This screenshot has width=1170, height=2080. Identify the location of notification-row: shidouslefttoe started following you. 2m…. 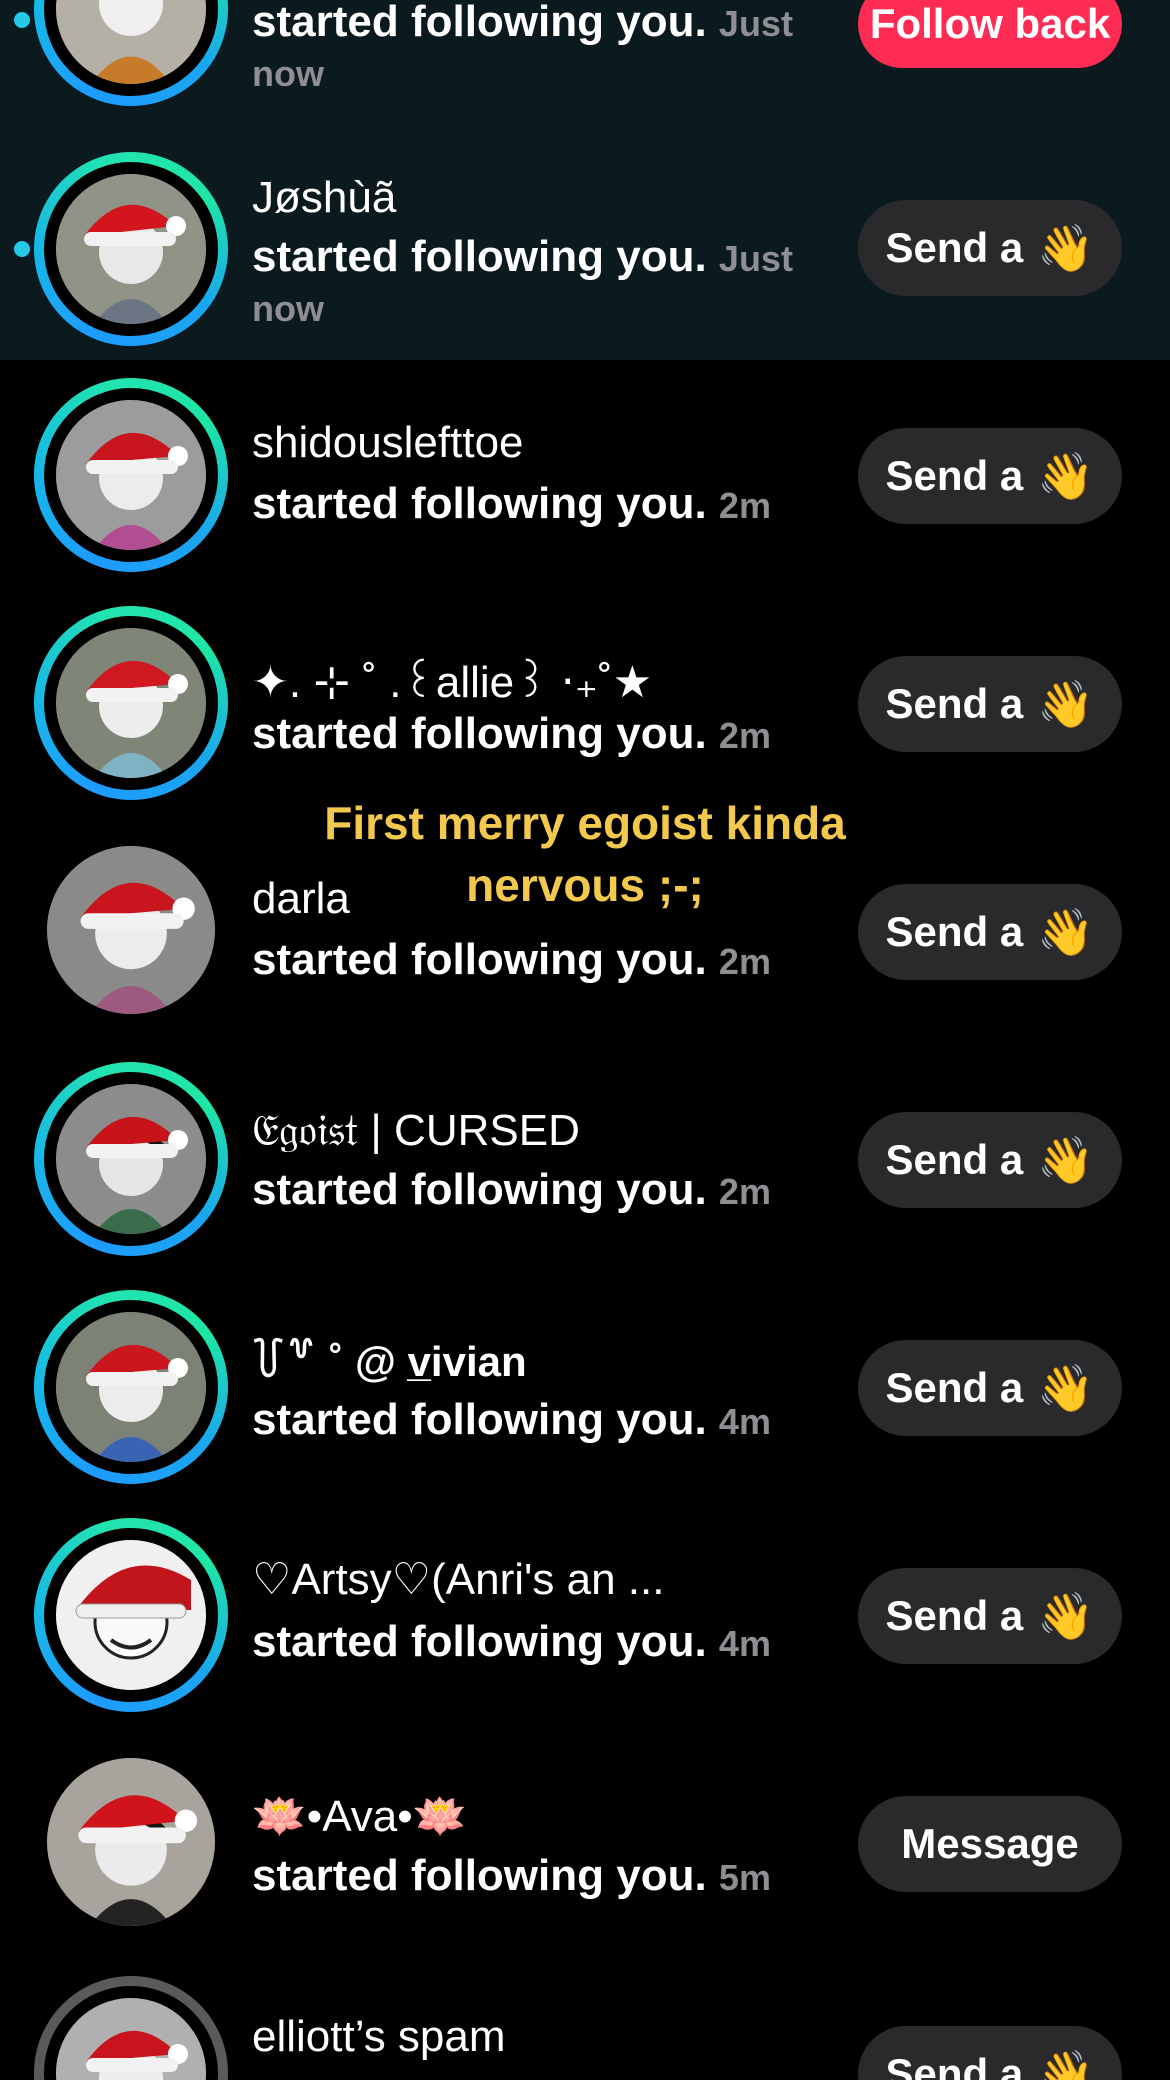
(585, 474).